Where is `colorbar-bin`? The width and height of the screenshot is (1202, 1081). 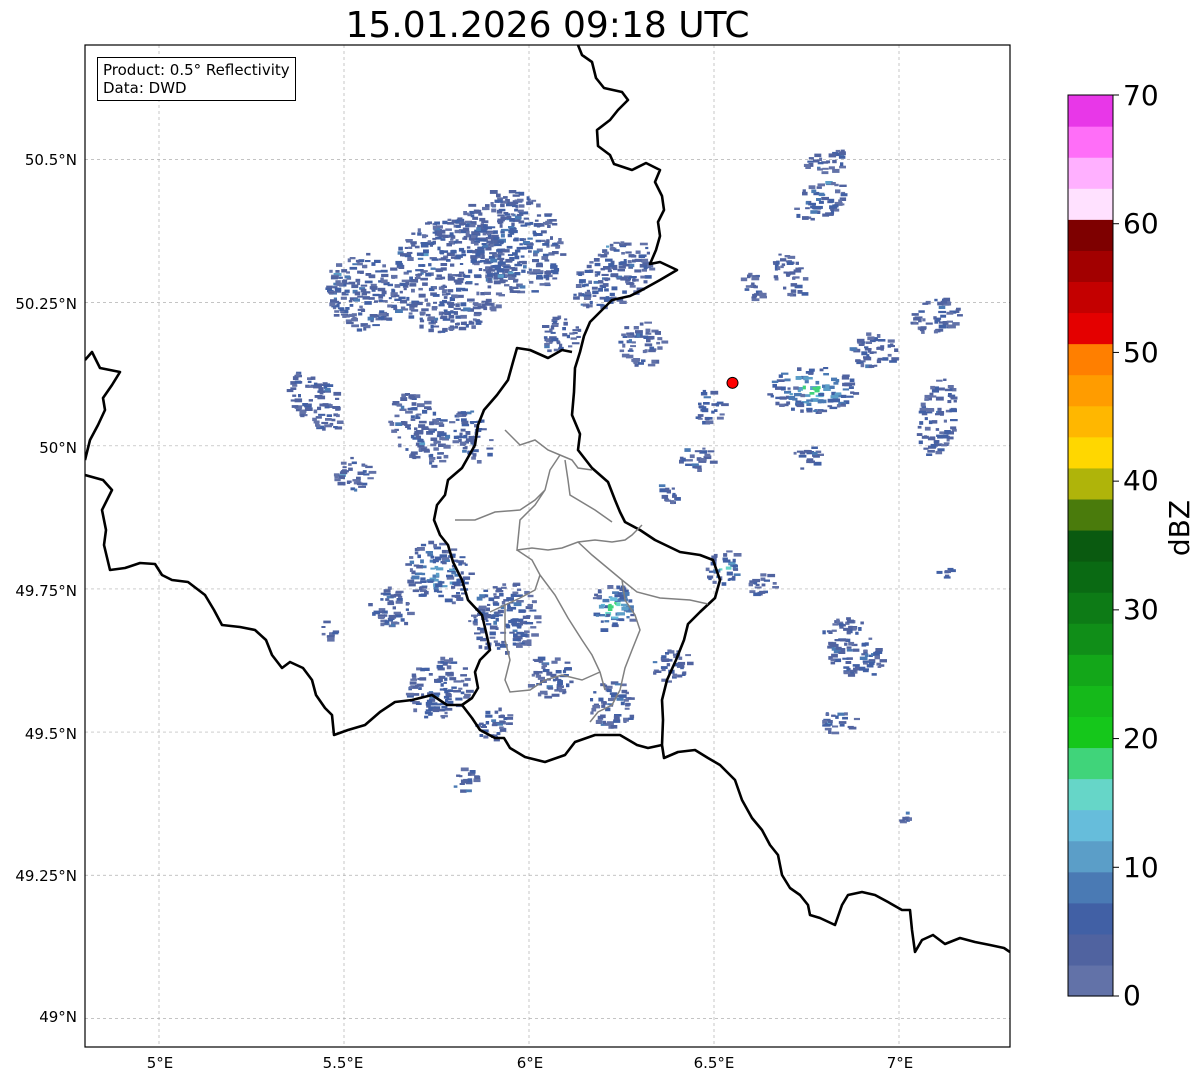
colorbar-bin is located at coordinates (1090, 794).